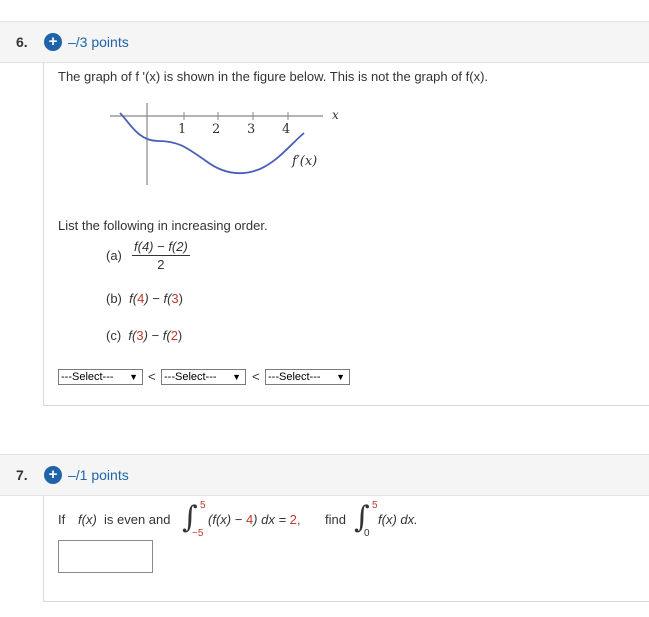 The image size is (649, 617). I want to click on tick-label-3: 3, so click(251, 129).